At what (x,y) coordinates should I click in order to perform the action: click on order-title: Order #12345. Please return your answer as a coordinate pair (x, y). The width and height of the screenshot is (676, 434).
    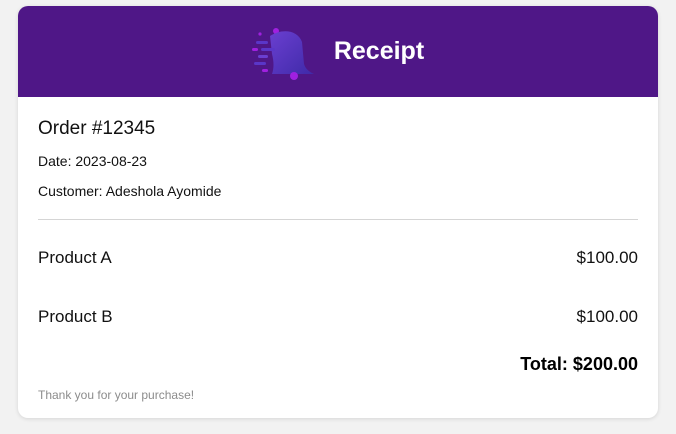
    Looking at the image, I should click on (97, 128).